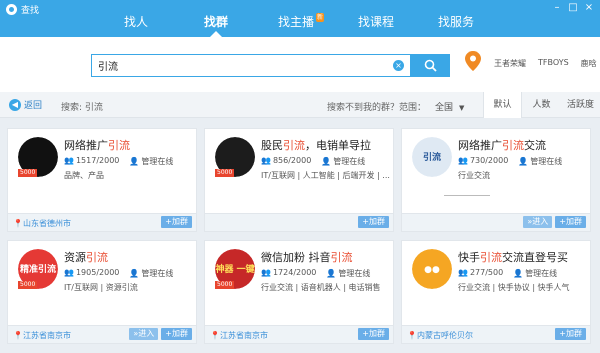 Image resolution: width=600 pixels, height=353 pixels. I want to click on not-found-link: 搜索不到我的群？, so click(363, 106).